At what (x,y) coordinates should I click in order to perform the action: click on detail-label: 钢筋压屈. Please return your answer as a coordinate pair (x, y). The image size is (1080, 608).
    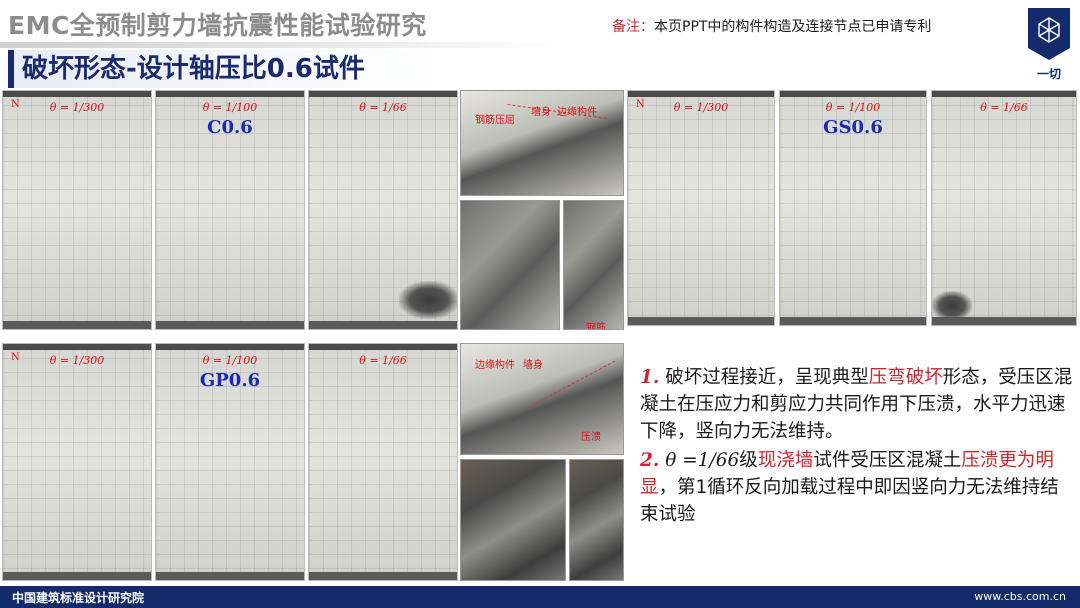
    Looking at the image, I should click on (495, 120).